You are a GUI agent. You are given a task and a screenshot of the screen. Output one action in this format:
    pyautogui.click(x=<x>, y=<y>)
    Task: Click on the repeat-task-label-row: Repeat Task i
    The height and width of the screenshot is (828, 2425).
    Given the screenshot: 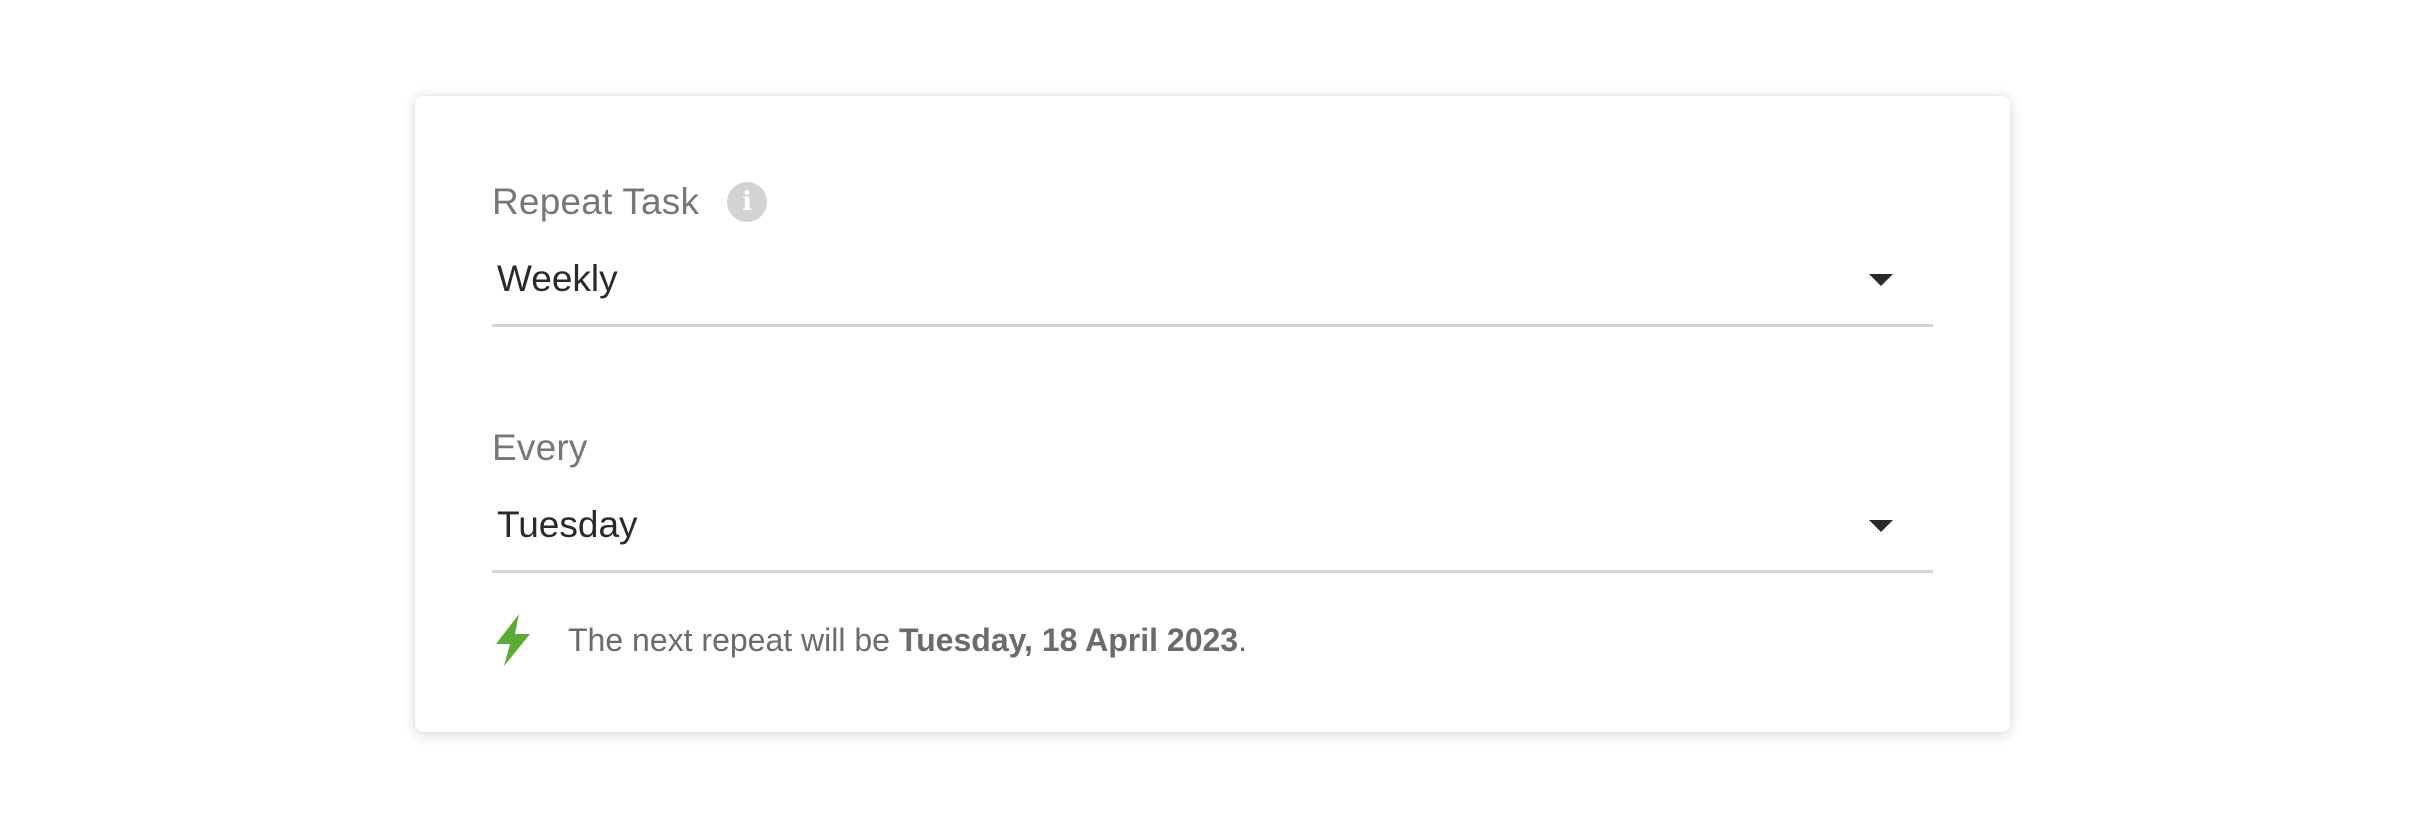 What is the action you would take?
    pyautogui.click(x=1212, y=202)
    